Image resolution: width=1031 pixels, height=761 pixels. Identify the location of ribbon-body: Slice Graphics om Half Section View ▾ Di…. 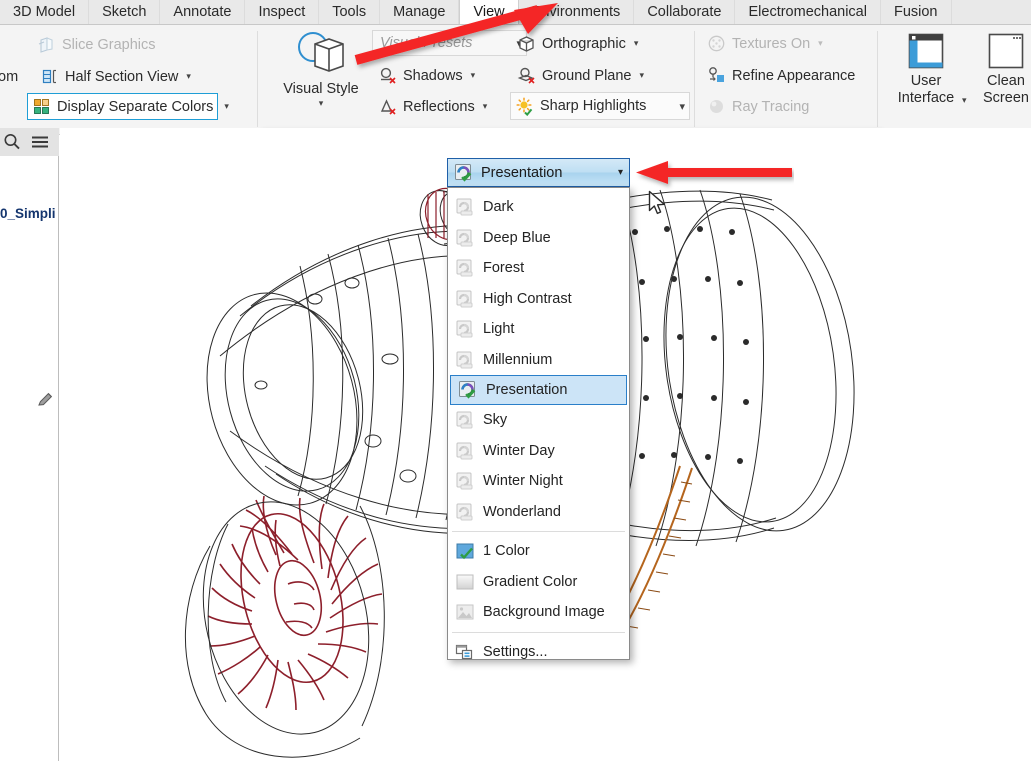
(515, 80).